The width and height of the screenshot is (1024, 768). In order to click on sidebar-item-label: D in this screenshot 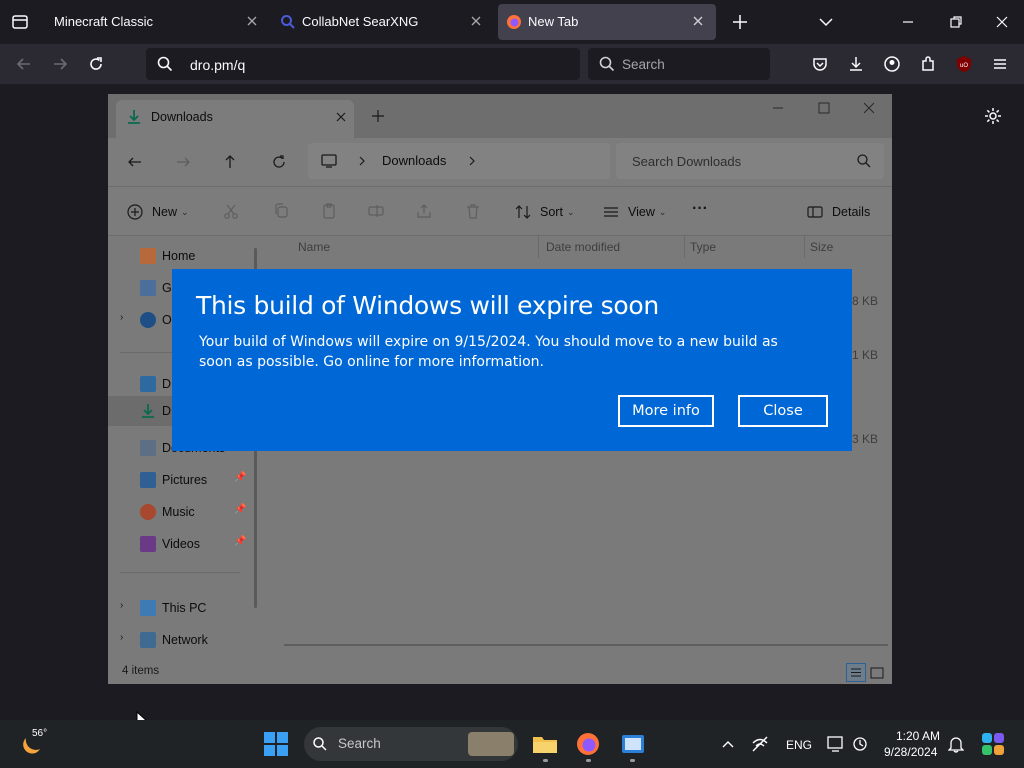, I will do `click(167, 384)`.